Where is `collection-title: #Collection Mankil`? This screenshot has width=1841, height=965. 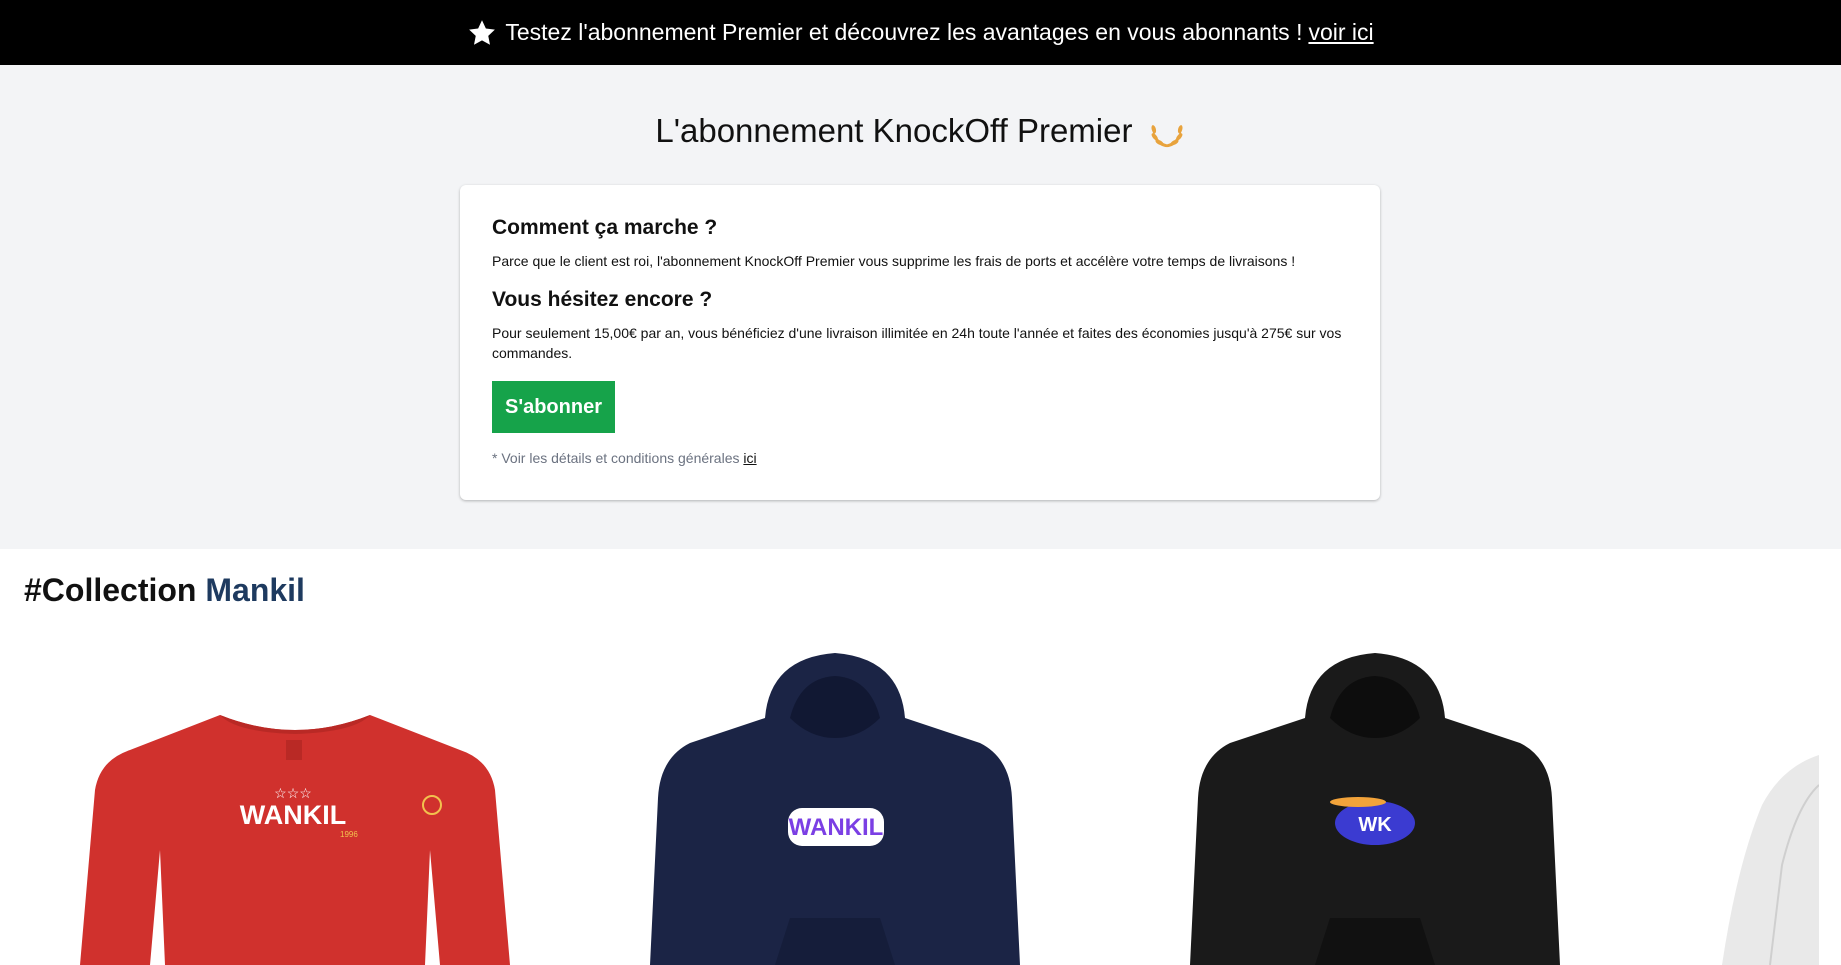
collection-title: #Collection Mankil is located at coordinates (164, 590).